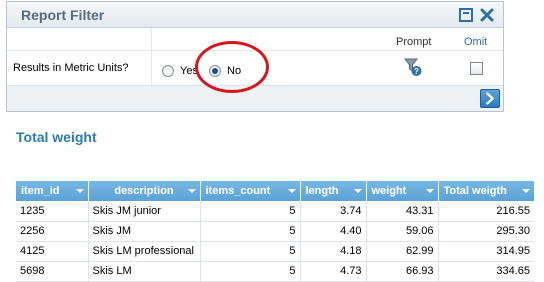  I want to click on column-header-omit: Omit, so click(475, 42).